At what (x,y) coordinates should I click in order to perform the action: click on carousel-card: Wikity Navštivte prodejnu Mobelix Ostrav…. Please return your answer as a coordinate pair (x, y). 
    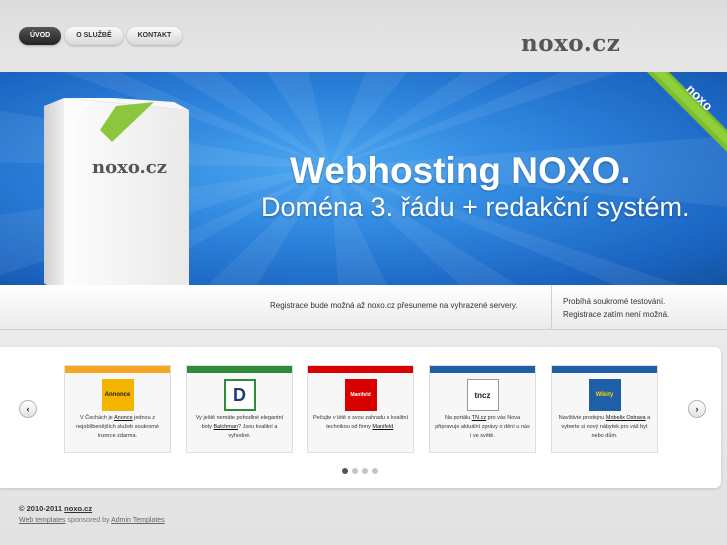
    Looking at the image, I should click on (604, 409).